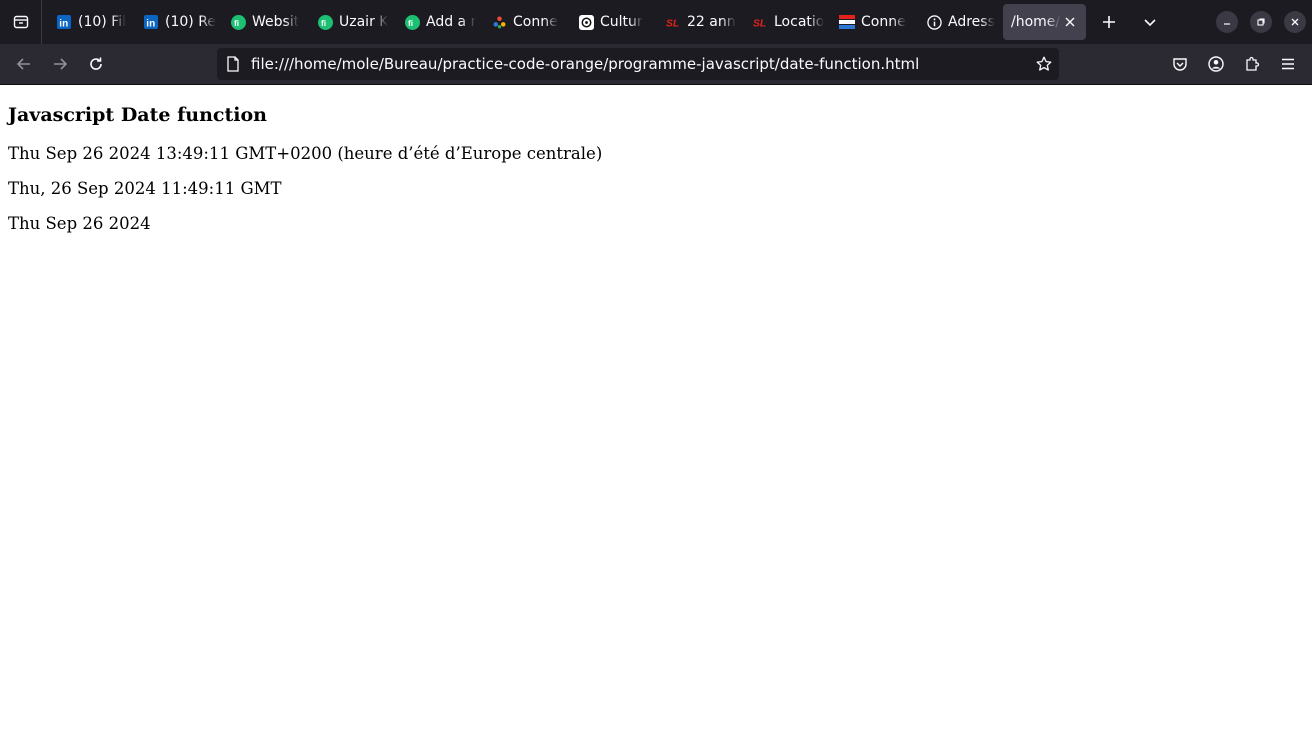  Describe the element at coordinates (233, 64) in the screenshot. I see `page-icon` at that location.